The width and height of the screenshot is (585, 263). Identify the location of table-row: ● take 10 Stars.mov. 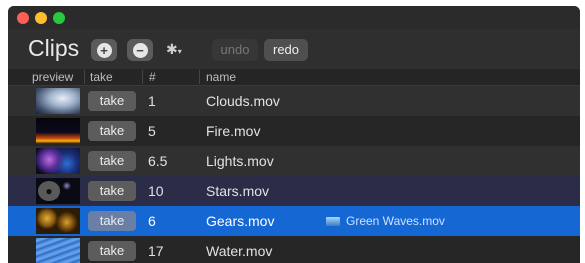
(294, 191).